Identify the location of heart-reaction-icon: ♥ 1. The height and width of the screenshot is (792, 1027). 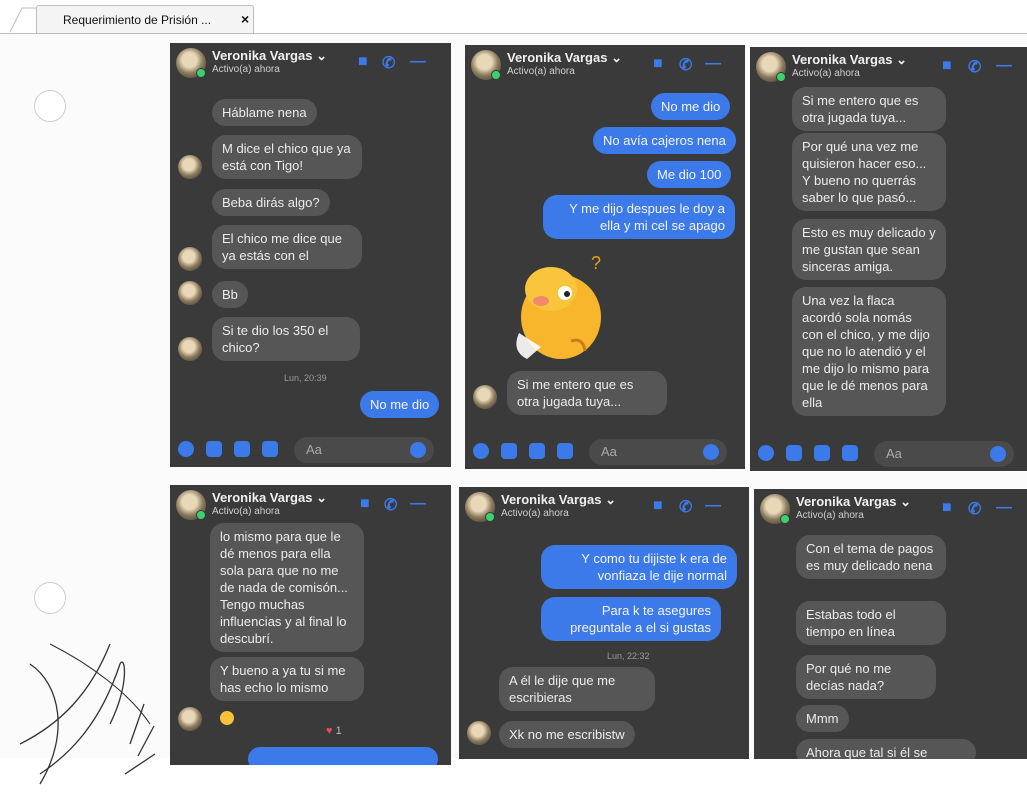
(334, 731).